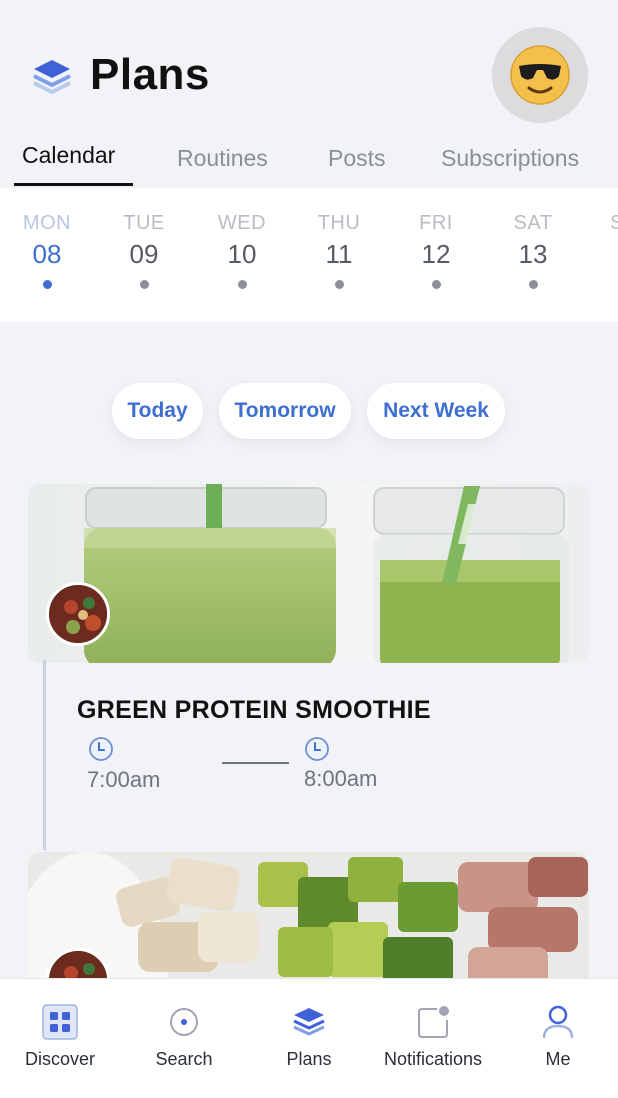 The width and height of the screenshot is (618, 1098). I want to click on sunglasses-emoji-icon, so click(540, 75).